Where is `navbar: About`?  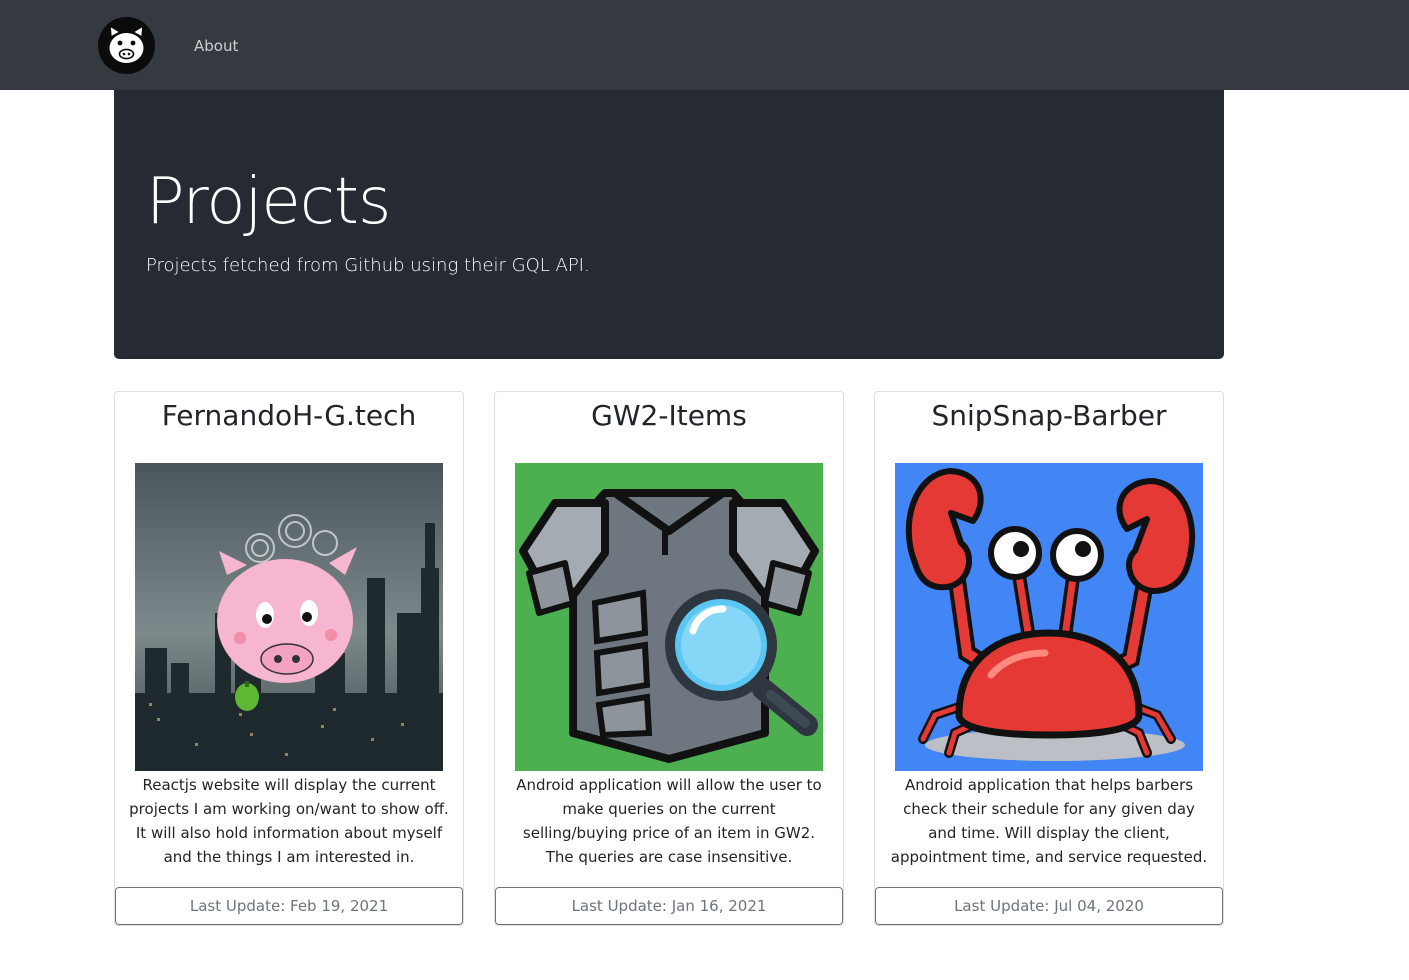 navbar: About is located at coordinates (704, 45).